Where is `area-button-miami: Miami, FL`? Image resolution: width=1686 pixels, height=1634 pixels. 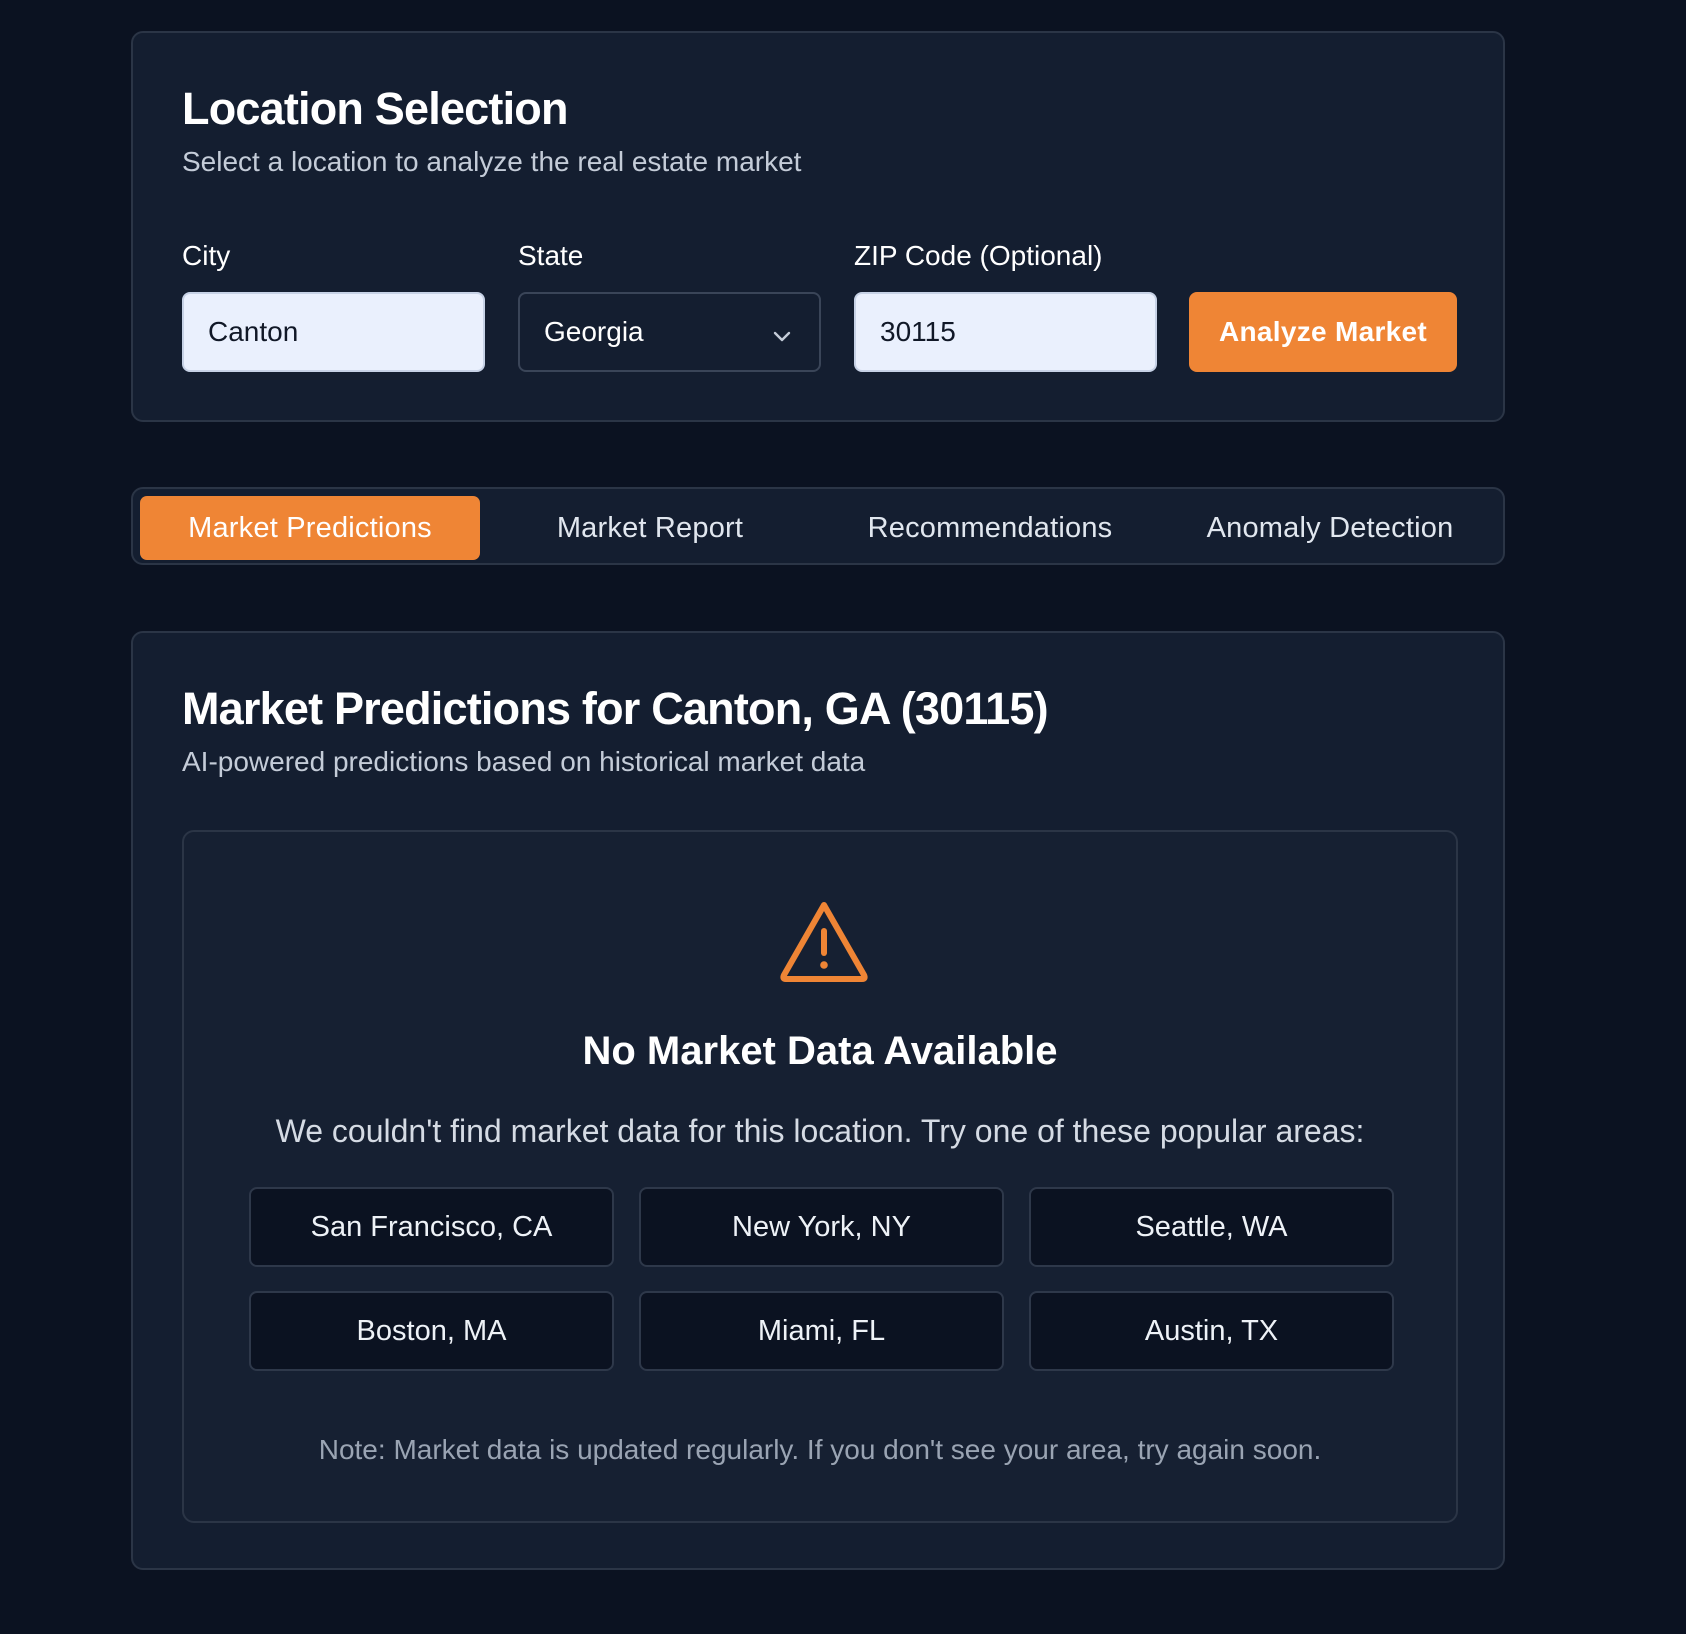 area-button-miami: Miami, FL is located at coordinates (821, 1331).